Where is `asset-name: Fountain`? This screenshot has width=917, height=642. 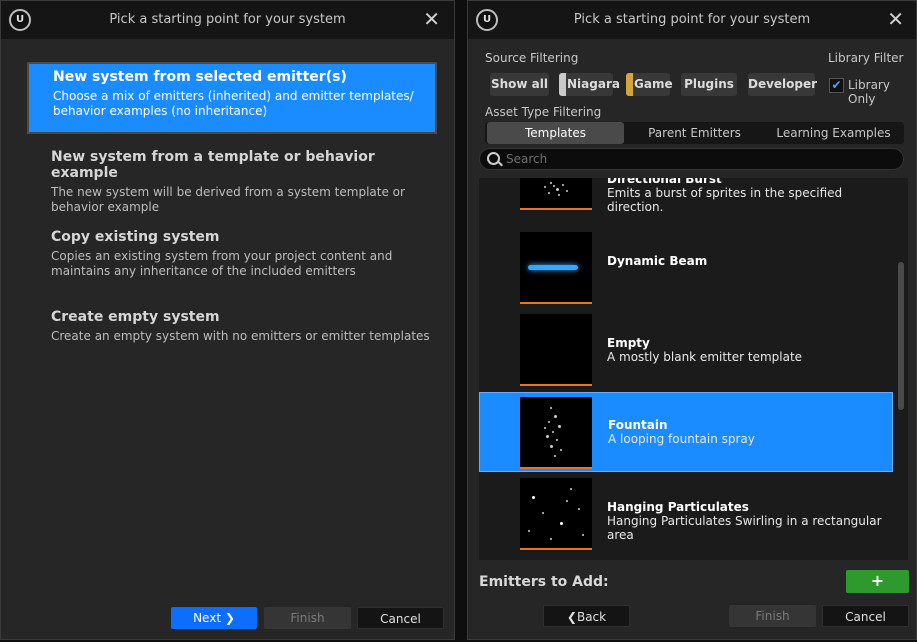 asset-name: Fountain is located at coordinates (638, 425).